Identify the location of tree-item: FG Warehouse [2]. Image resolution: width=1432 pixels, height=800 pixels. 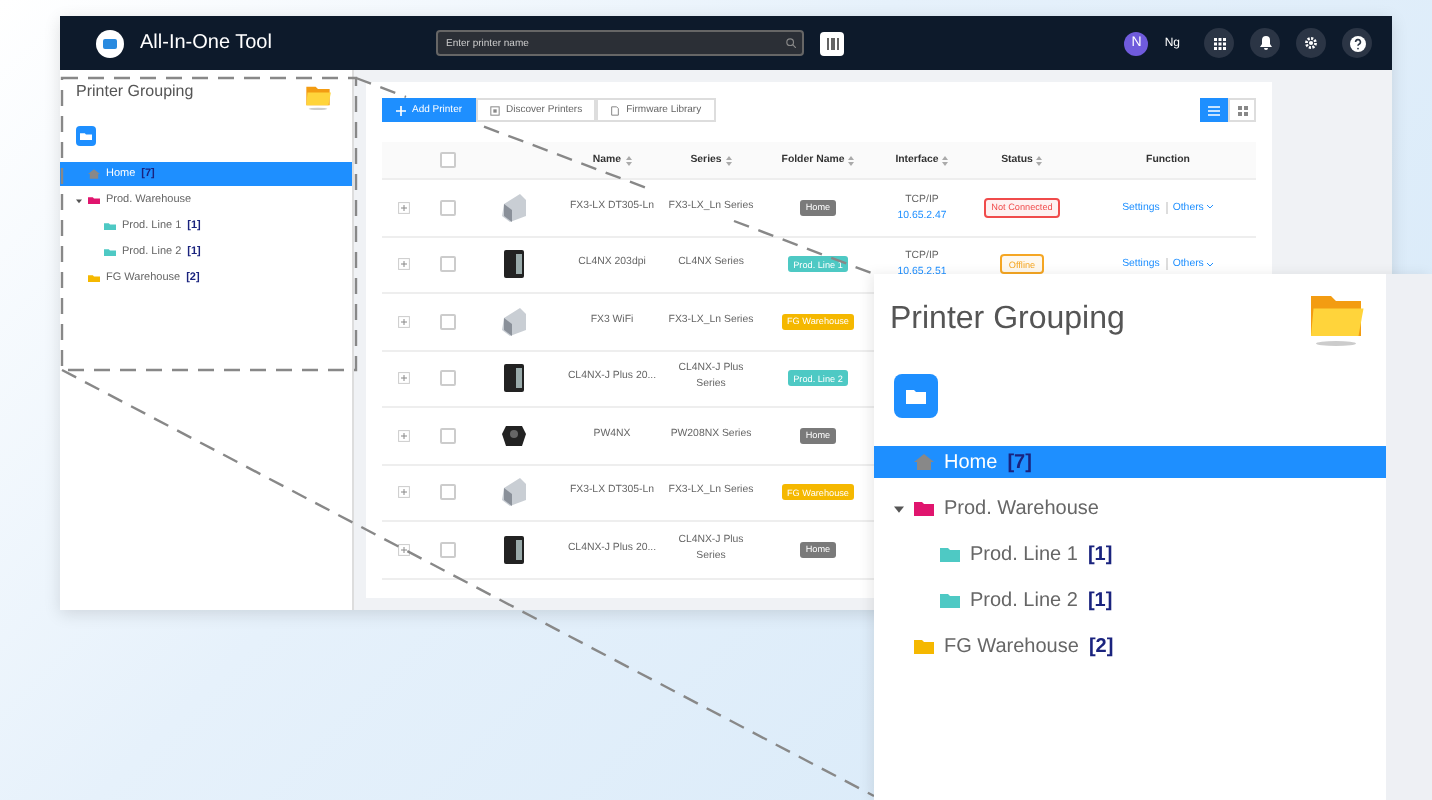
(1130, 646).